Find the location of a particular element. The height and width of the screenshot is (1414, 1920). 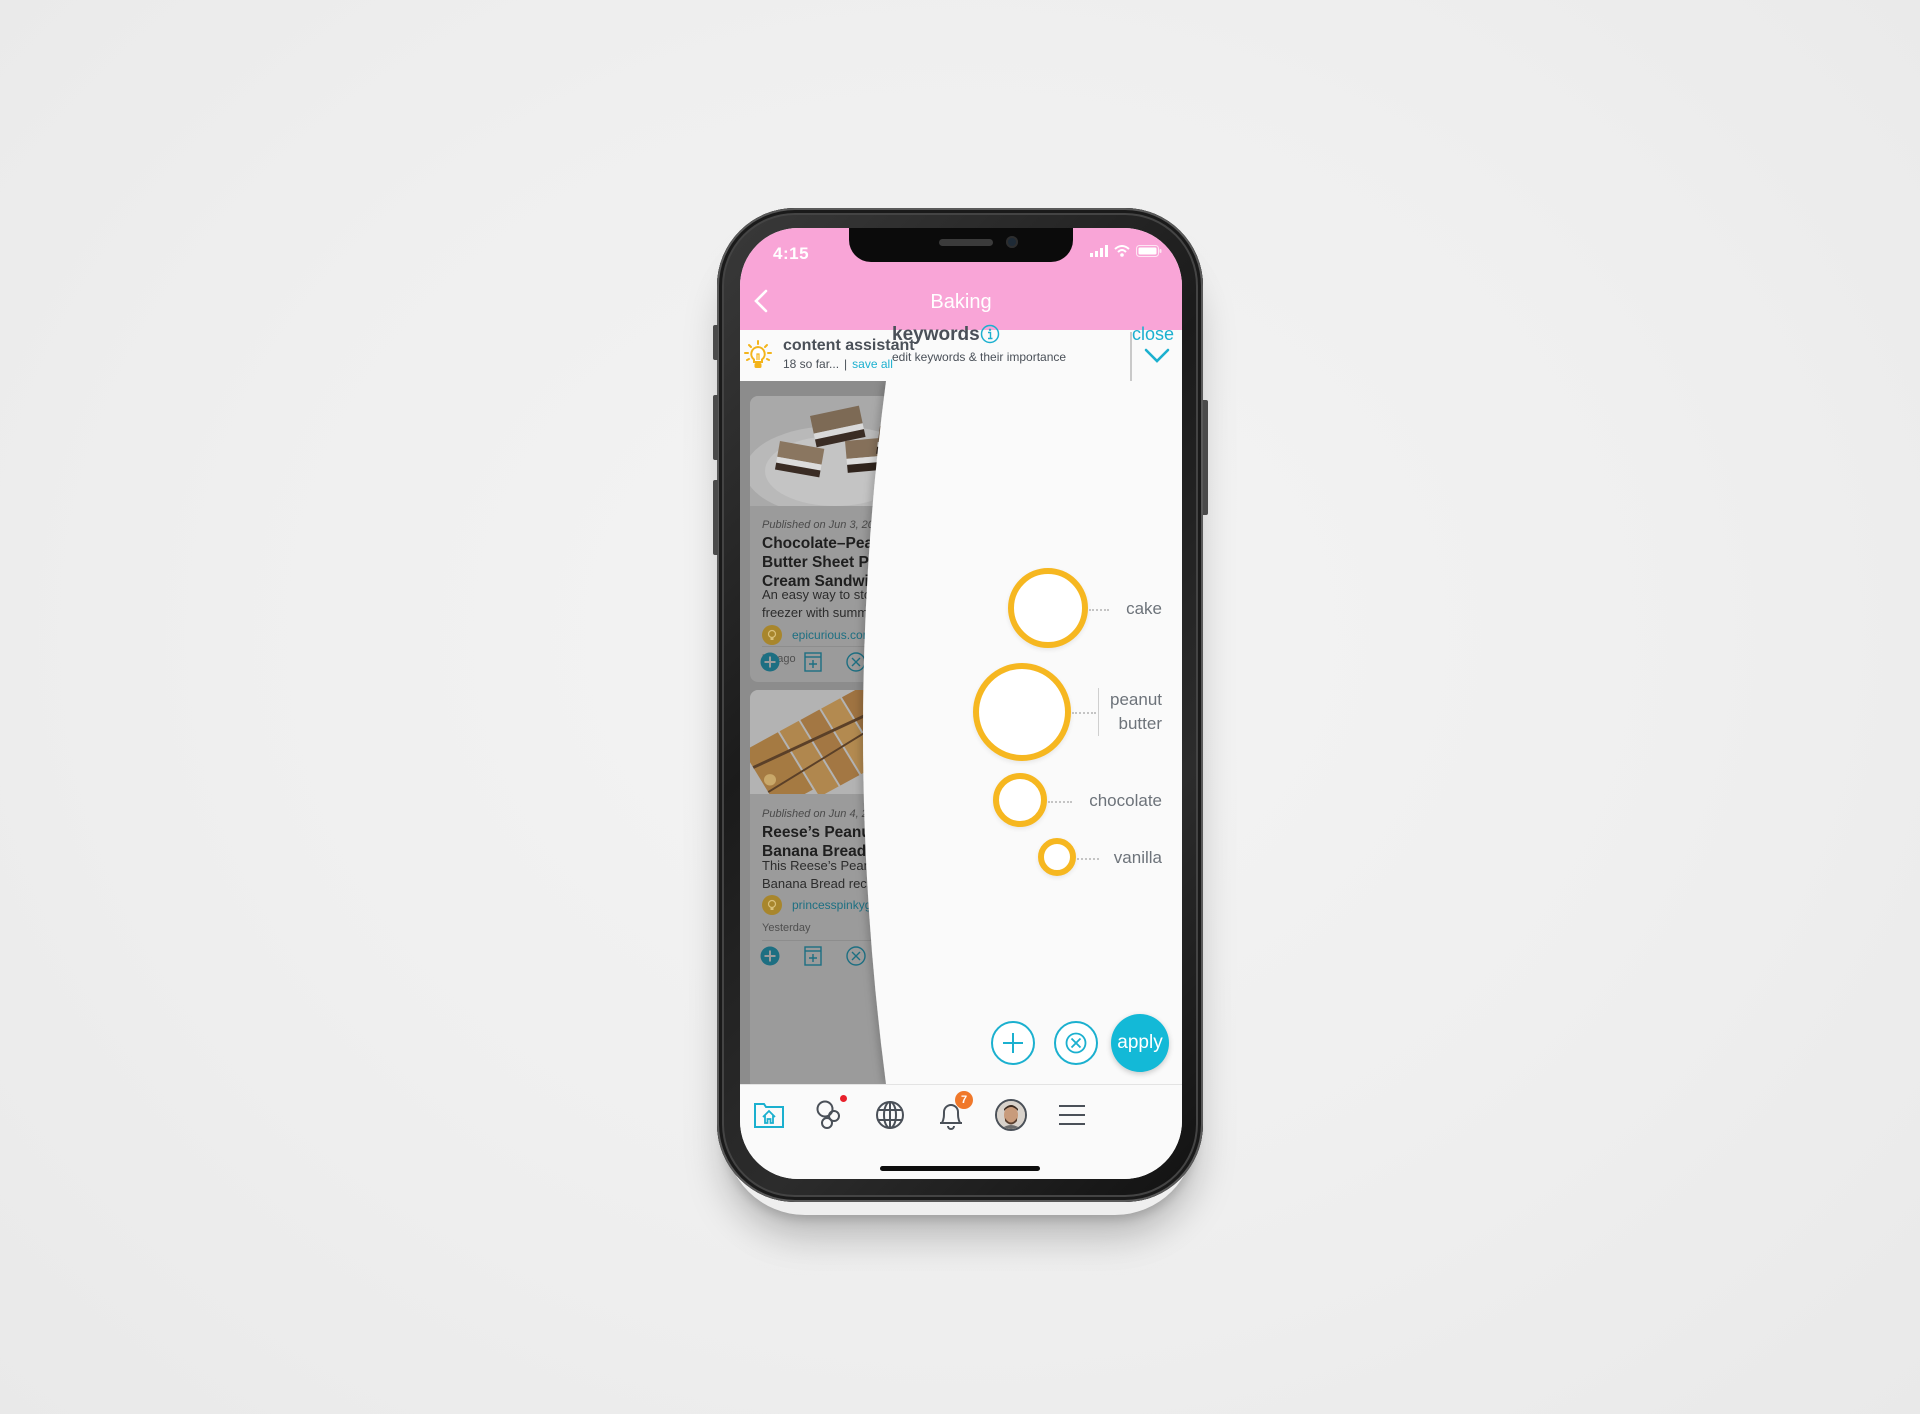

nav-explore is located at coordinates (890, 1115).